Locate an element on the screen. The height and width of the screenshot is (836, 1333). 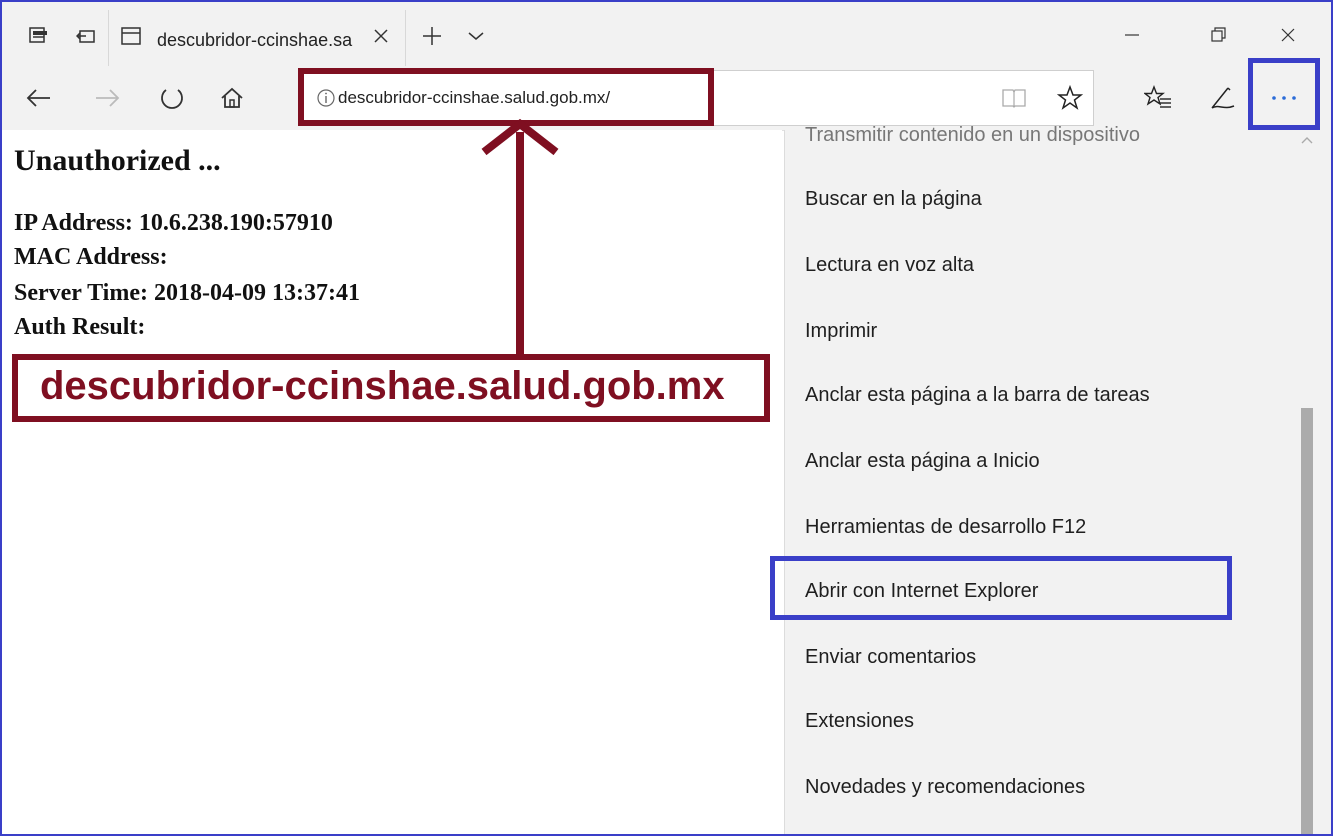
menu-item-feedback: Enviar comentarios is located at coordinates (890, 657).